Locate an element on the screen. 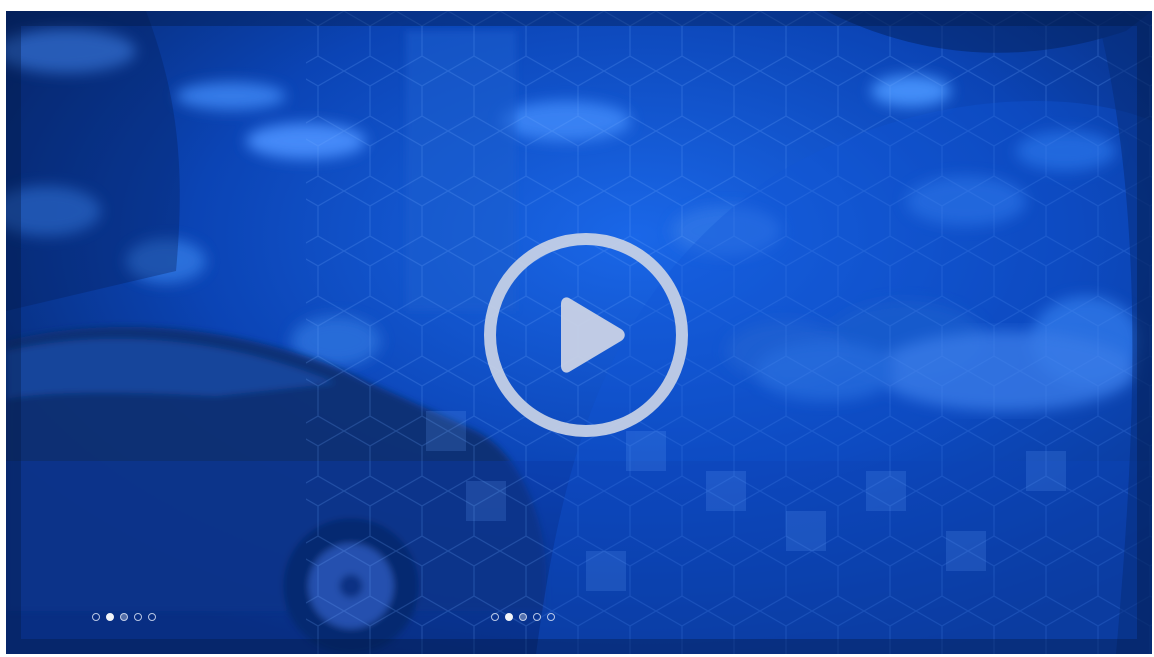 This screenshot has height=657, width=1154. play-circle-icon is located at coordinates (586, 335).